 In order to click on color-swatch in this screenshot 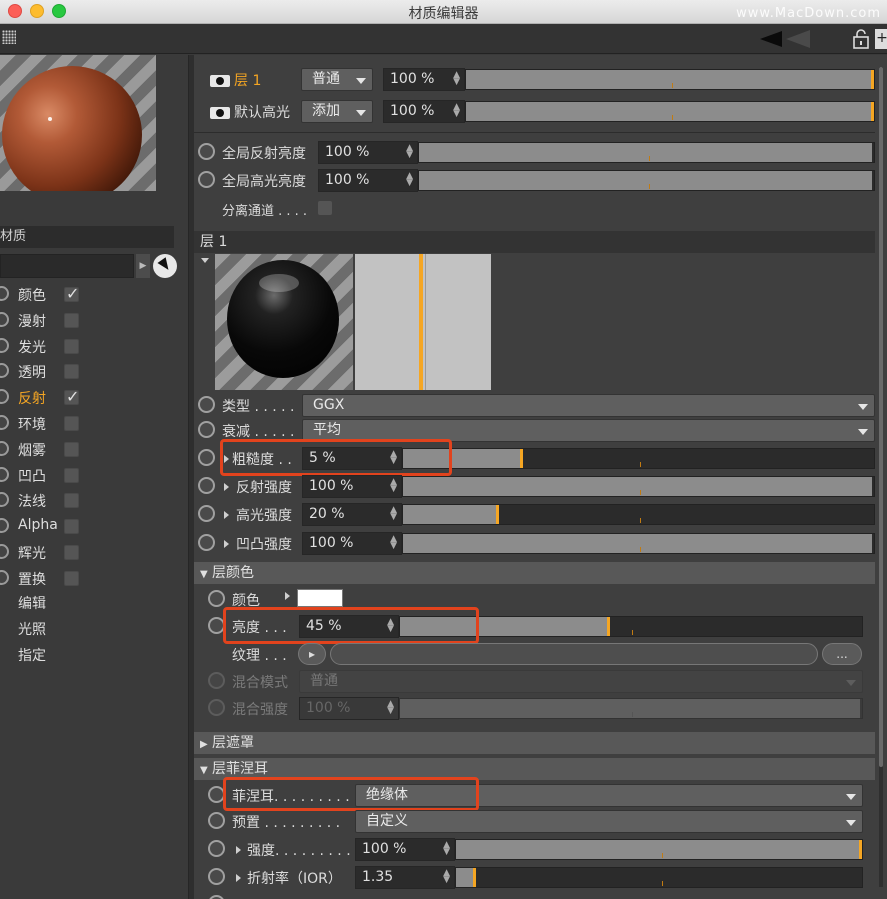, I will do `click(320, 598)`.